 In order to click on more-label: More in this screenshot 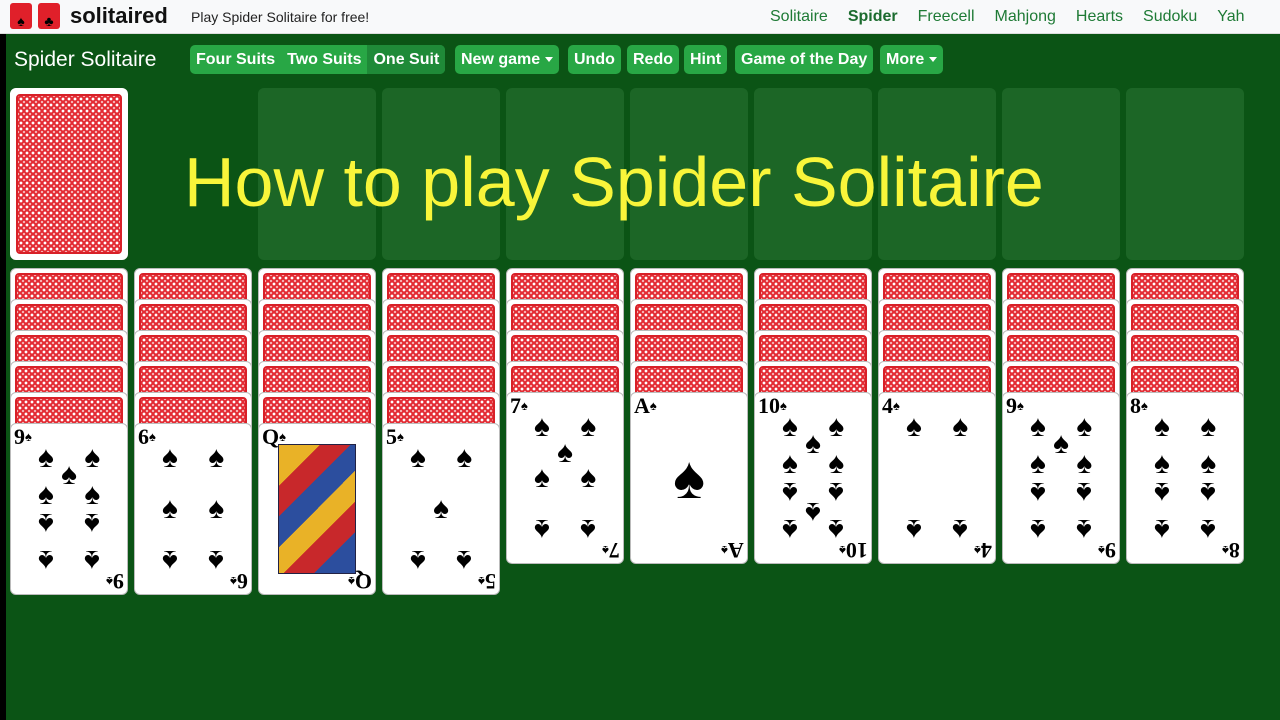, I will do `click(905, 59)`.